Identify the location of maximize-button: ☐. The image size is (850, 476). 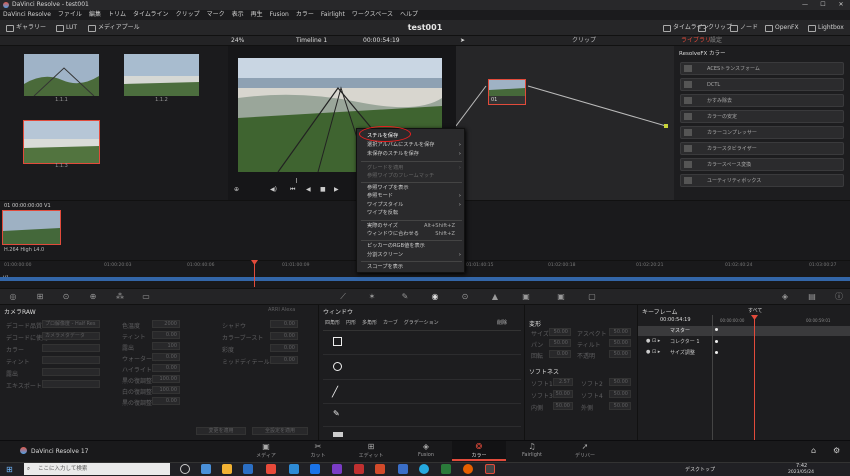
(823, 5).